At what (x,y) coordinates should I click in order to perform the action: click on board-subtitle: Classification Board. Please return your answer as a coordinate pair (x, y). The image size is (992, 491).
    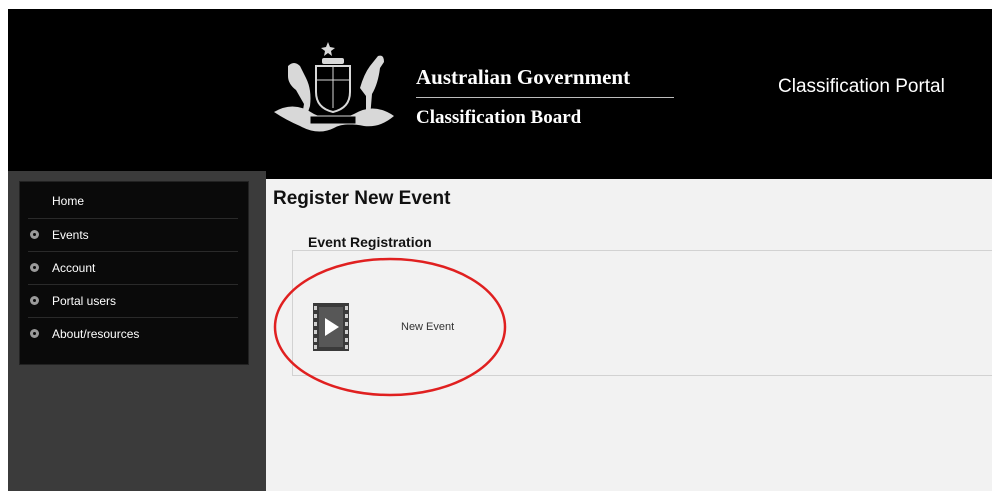
    Looking at the image, I should click on (499, 117).